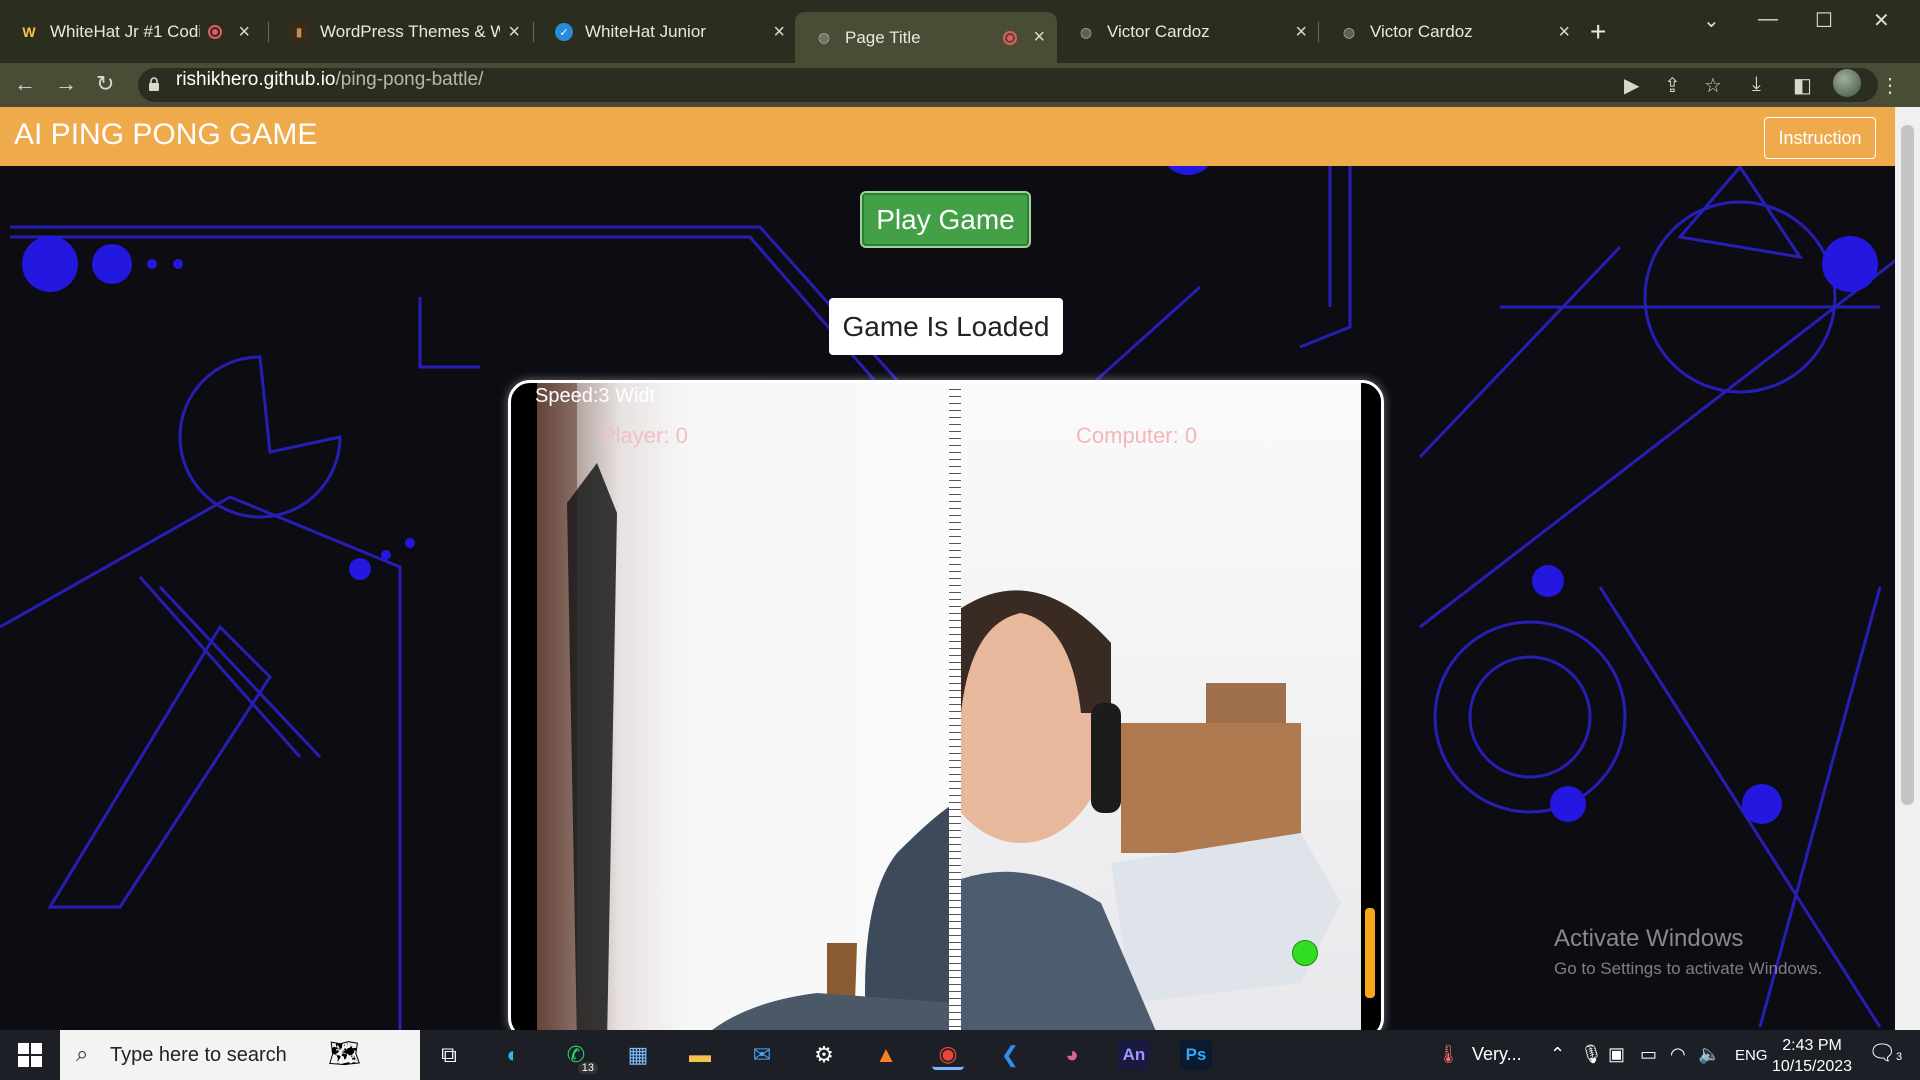  What do you see at coordinates (1890, 85) in the screenshot?
I see `menu-kebab-icon: ⋮` at bounding box center [1890, 85].